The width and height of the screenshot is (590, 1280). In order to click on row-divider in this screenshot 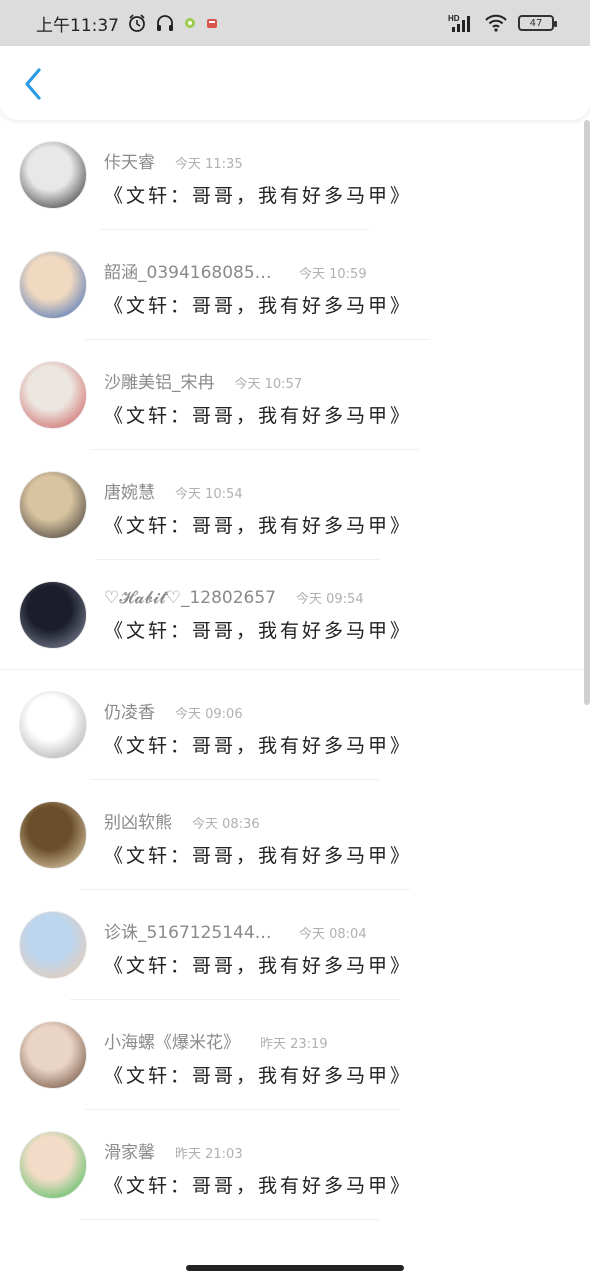, I will do `click(230, 1219)`.